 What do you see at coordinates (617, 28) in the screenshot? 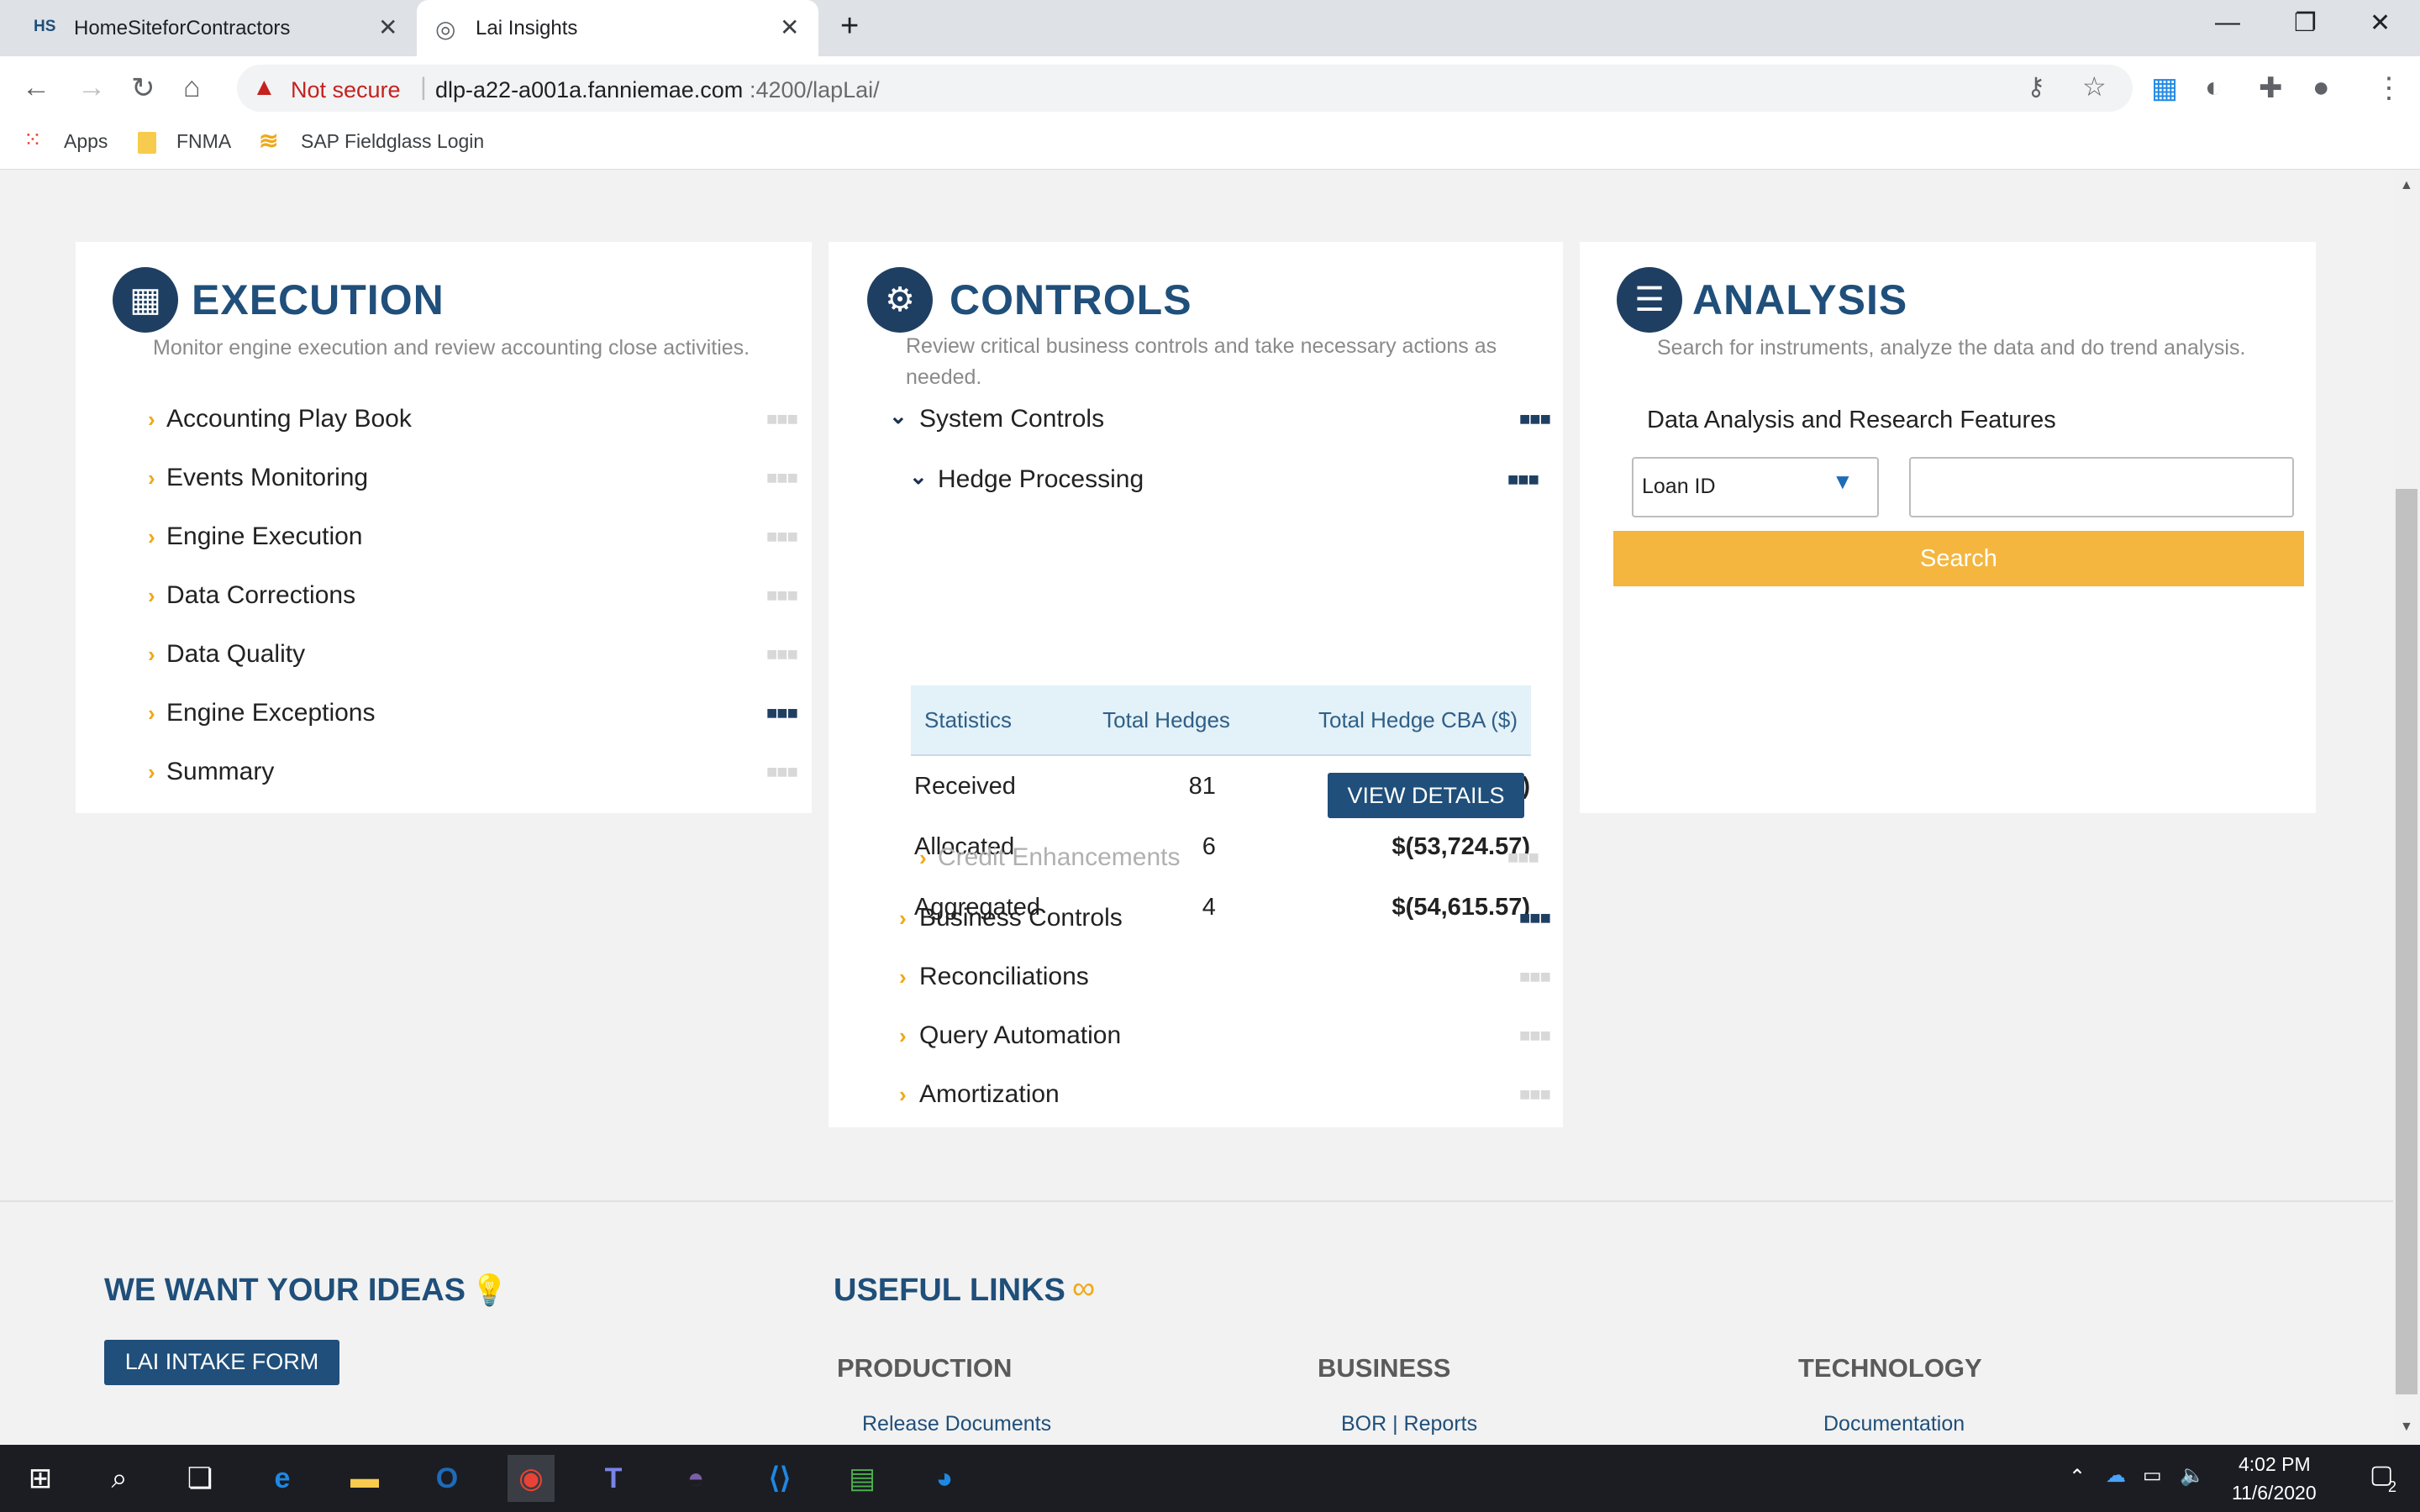
I see `tab-lai-insights: ◎ Lai Insights ✕` at bounding box center [617, 28].